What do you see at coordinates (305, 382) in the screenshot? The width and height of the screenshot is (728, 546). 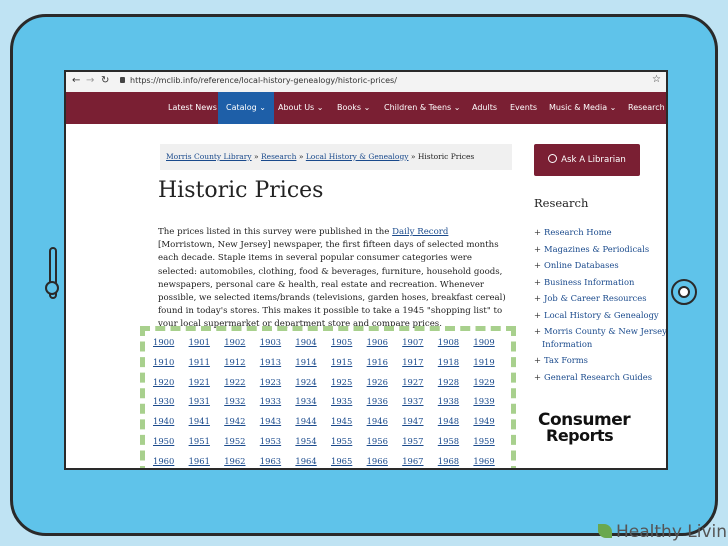 I see `year-link: 1924` at bounding box center [305, 382].